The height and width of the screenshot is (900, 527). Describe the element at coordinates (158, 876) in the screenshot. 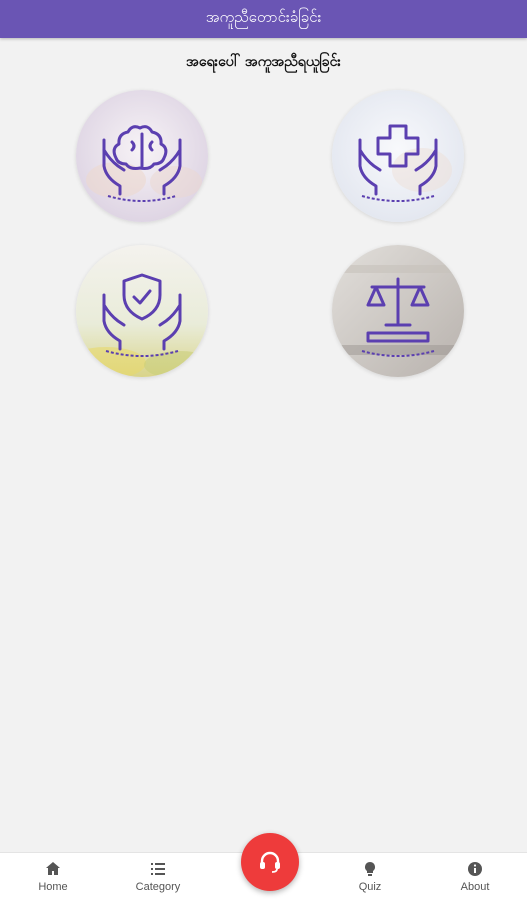

I see `nav-category: Category` at that location.